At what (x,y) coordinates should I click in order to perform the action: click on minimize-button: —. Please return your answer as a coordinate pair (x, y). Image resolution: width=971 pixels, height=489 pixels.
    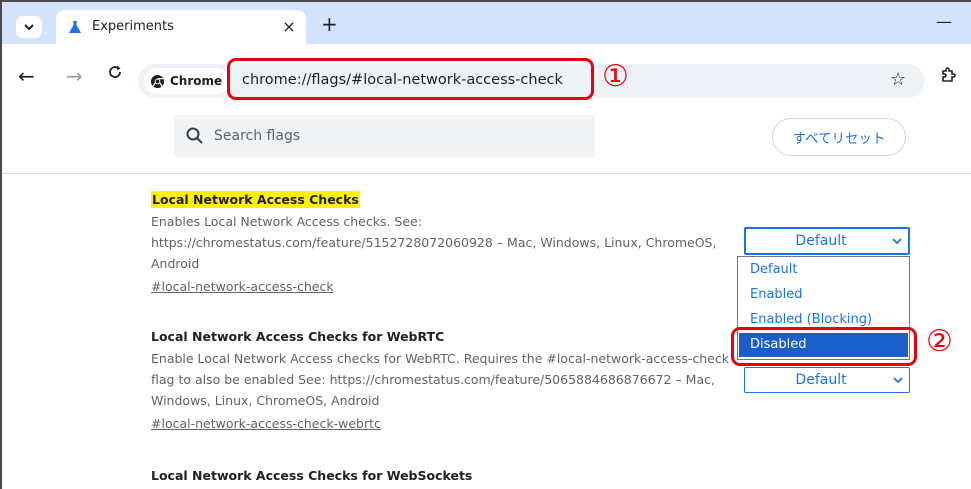
    Looking at the image, I should click on (944, 21).